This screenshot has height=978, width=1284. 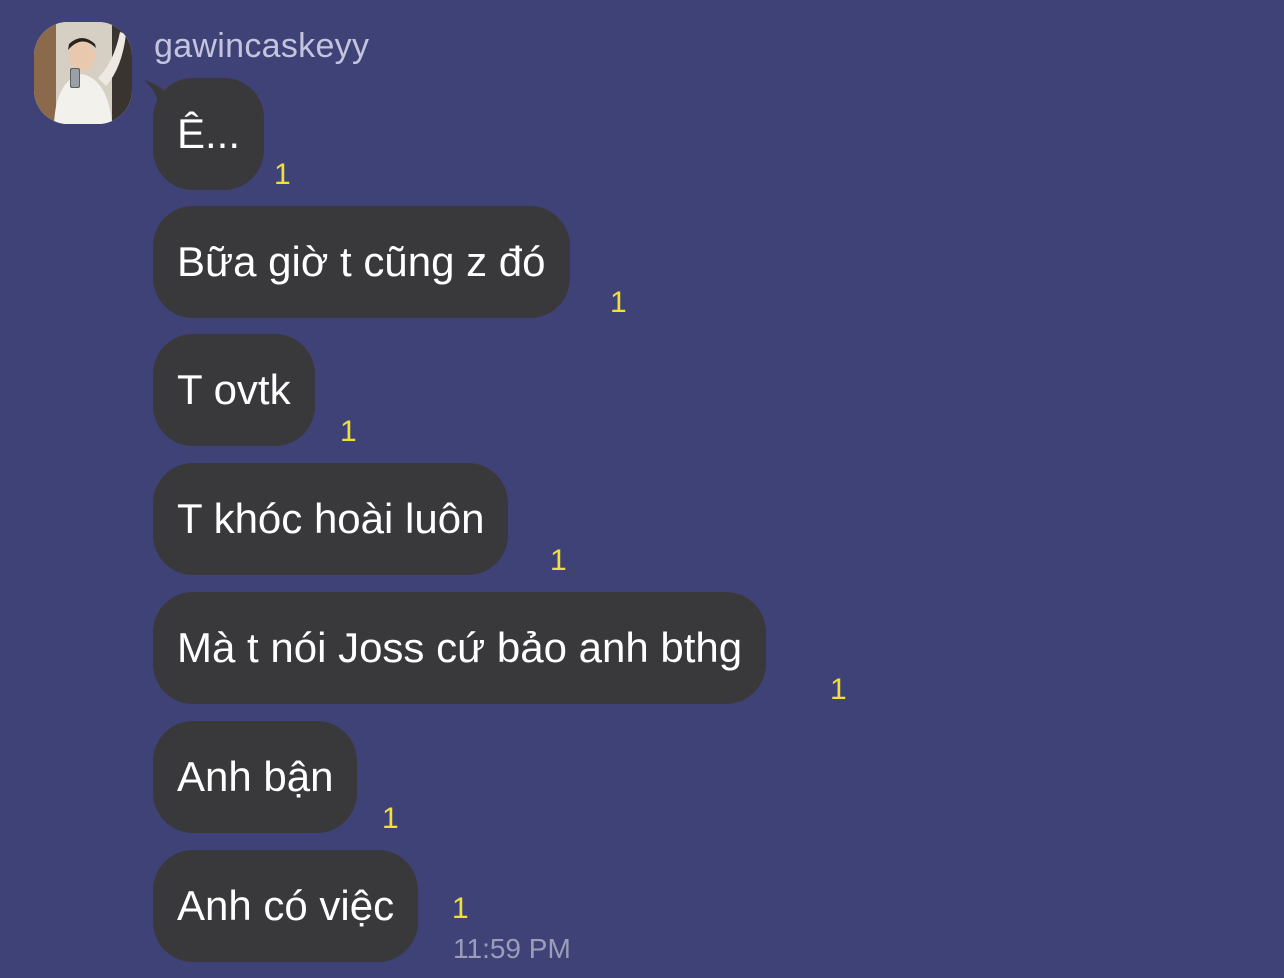 What do you see at coordinates (234, 390) in the screenshot?
I see `message-bubble: T ovtk` at bounding box center [234, 390].